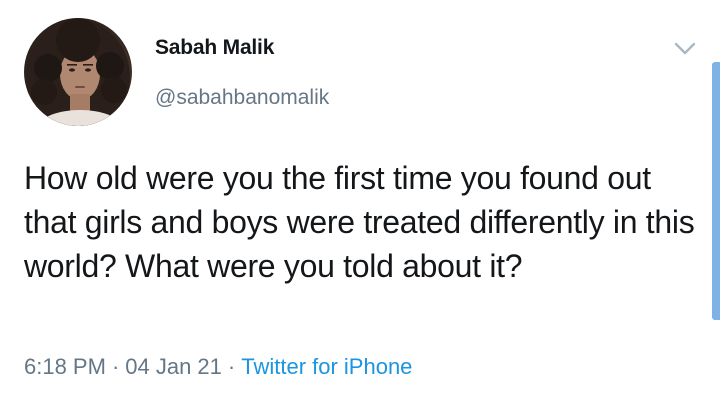 The image size is (720, 413). Describe the element at coordinates (685, 48) in the screenshot. I see `chevron-down-icon` at that location.